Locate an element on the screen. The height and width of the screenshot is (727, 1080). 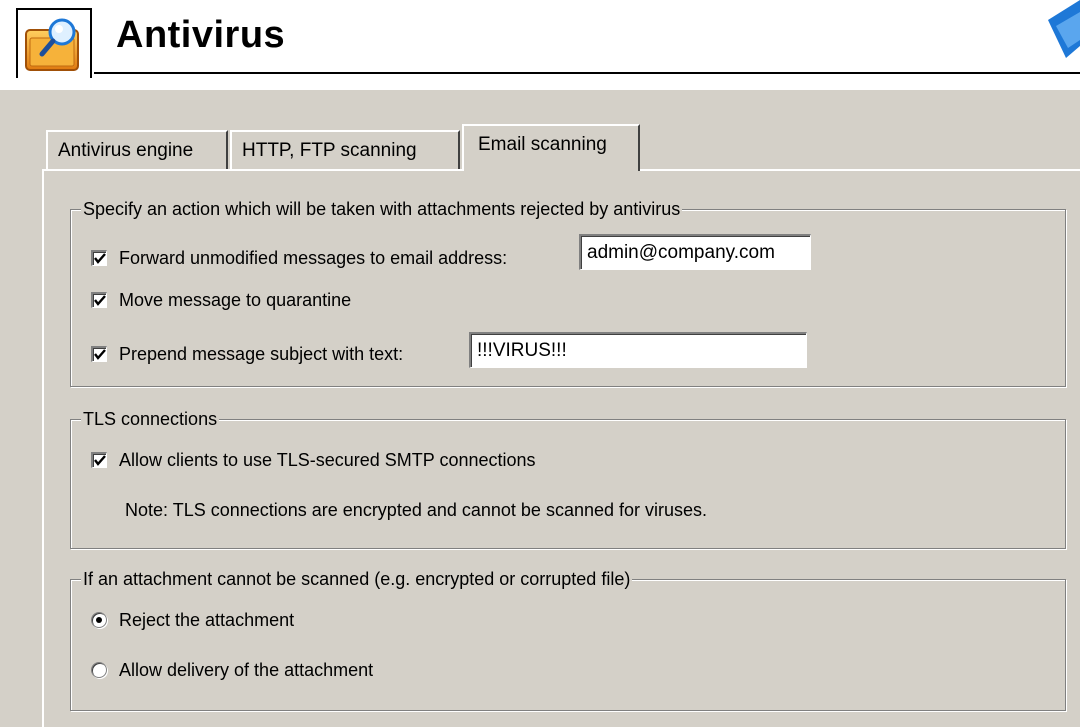
reject-attachment-row: Reject the attachment is located at coordinates (192, 620).